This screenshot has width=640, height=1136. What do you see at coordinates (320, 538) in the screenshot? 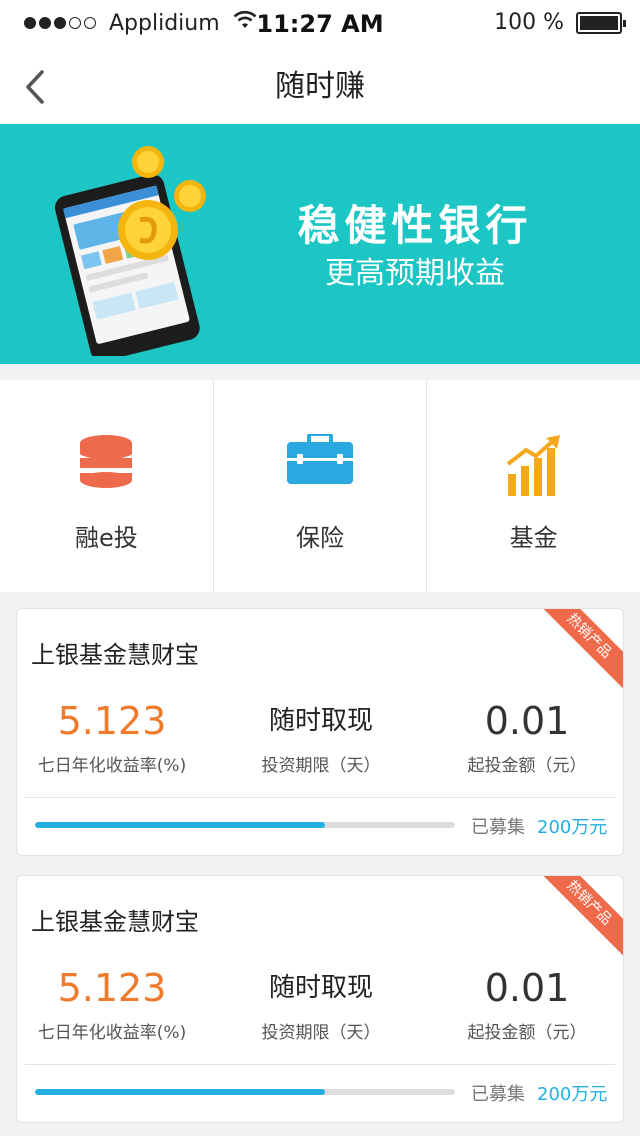
I see `category-label: 保险` at bounding box center [320, 538].